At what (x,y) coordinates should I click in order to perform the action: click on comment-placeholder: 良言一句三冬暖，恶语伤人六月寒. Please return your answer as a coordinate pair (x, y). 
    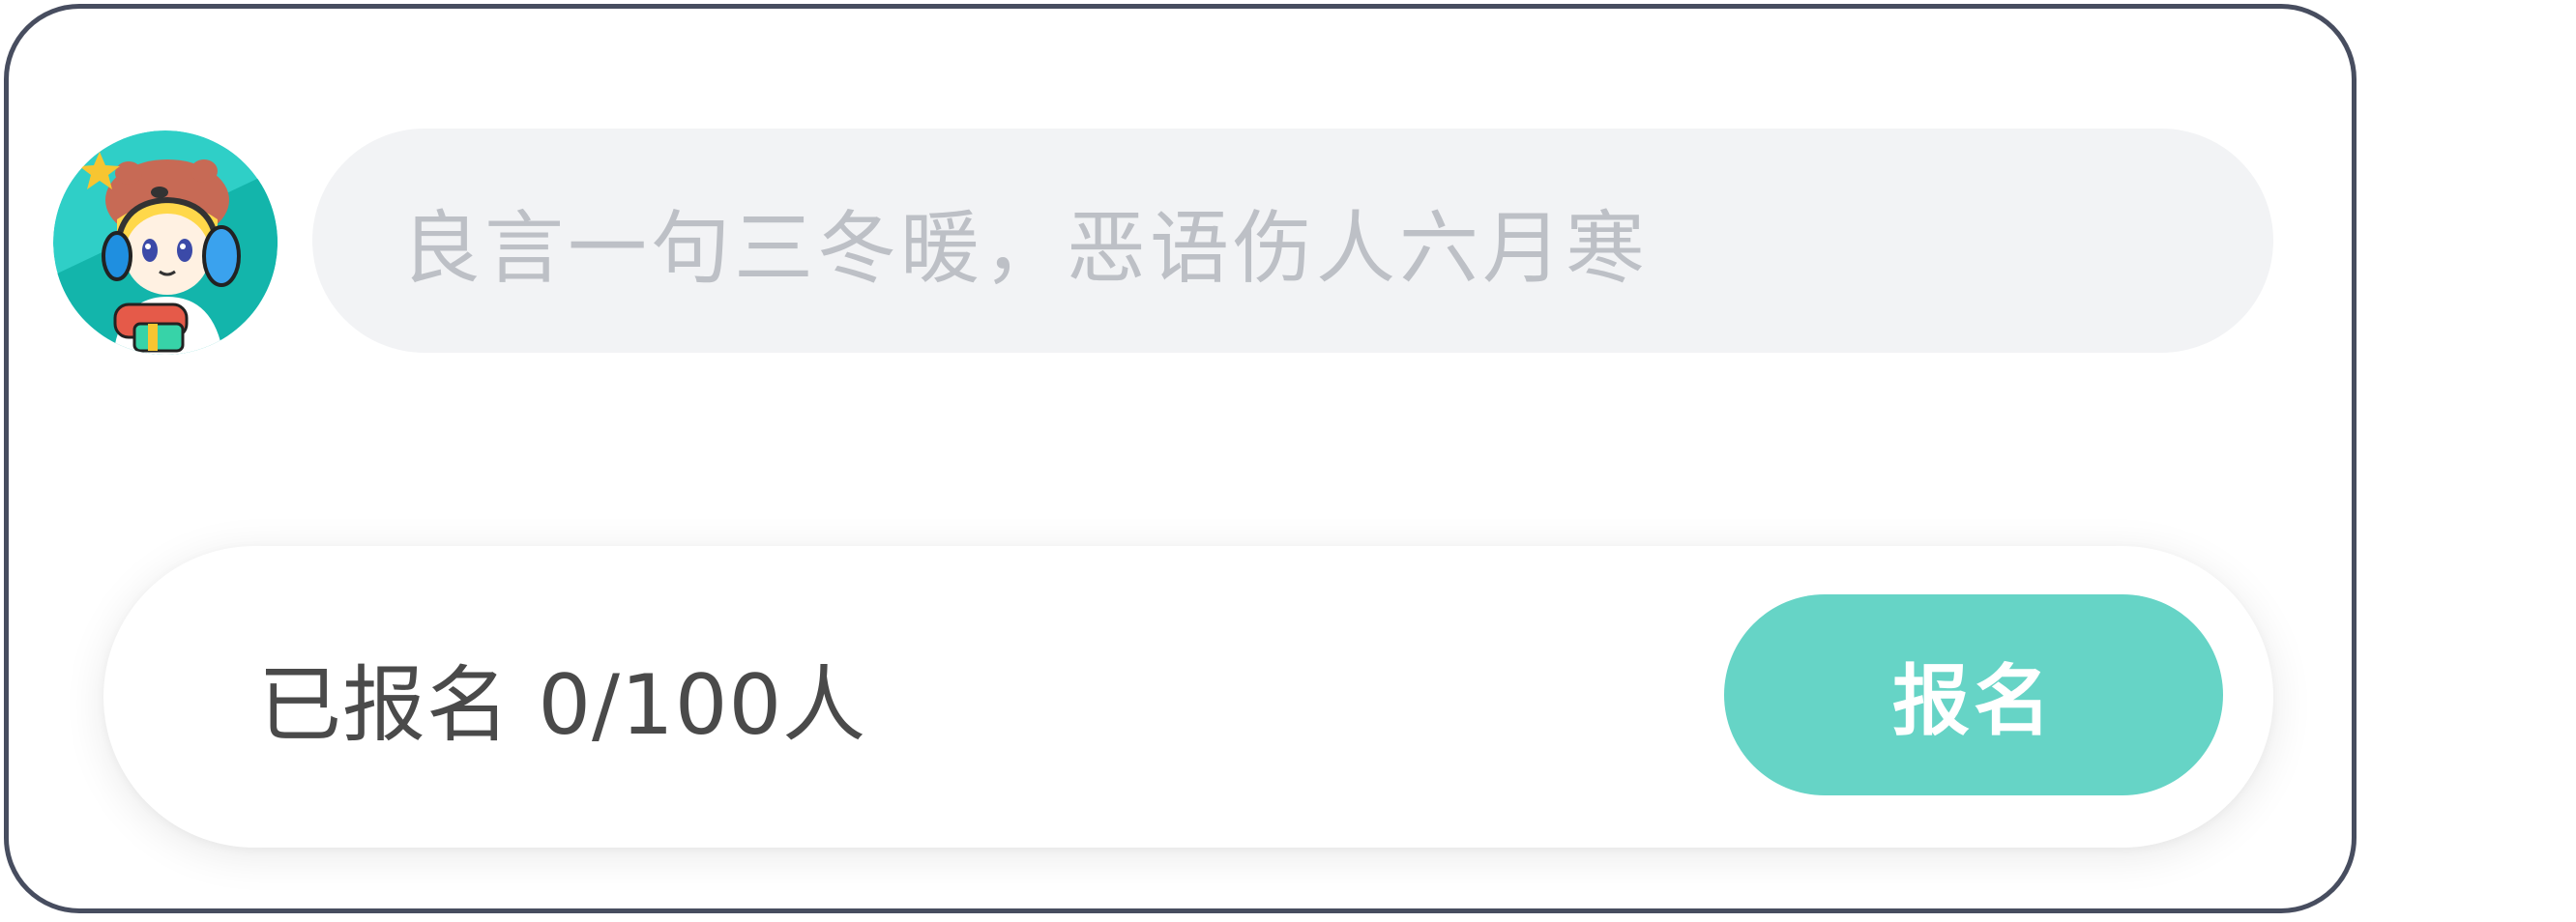
    Looking at the image, I should click on (1025, 248).